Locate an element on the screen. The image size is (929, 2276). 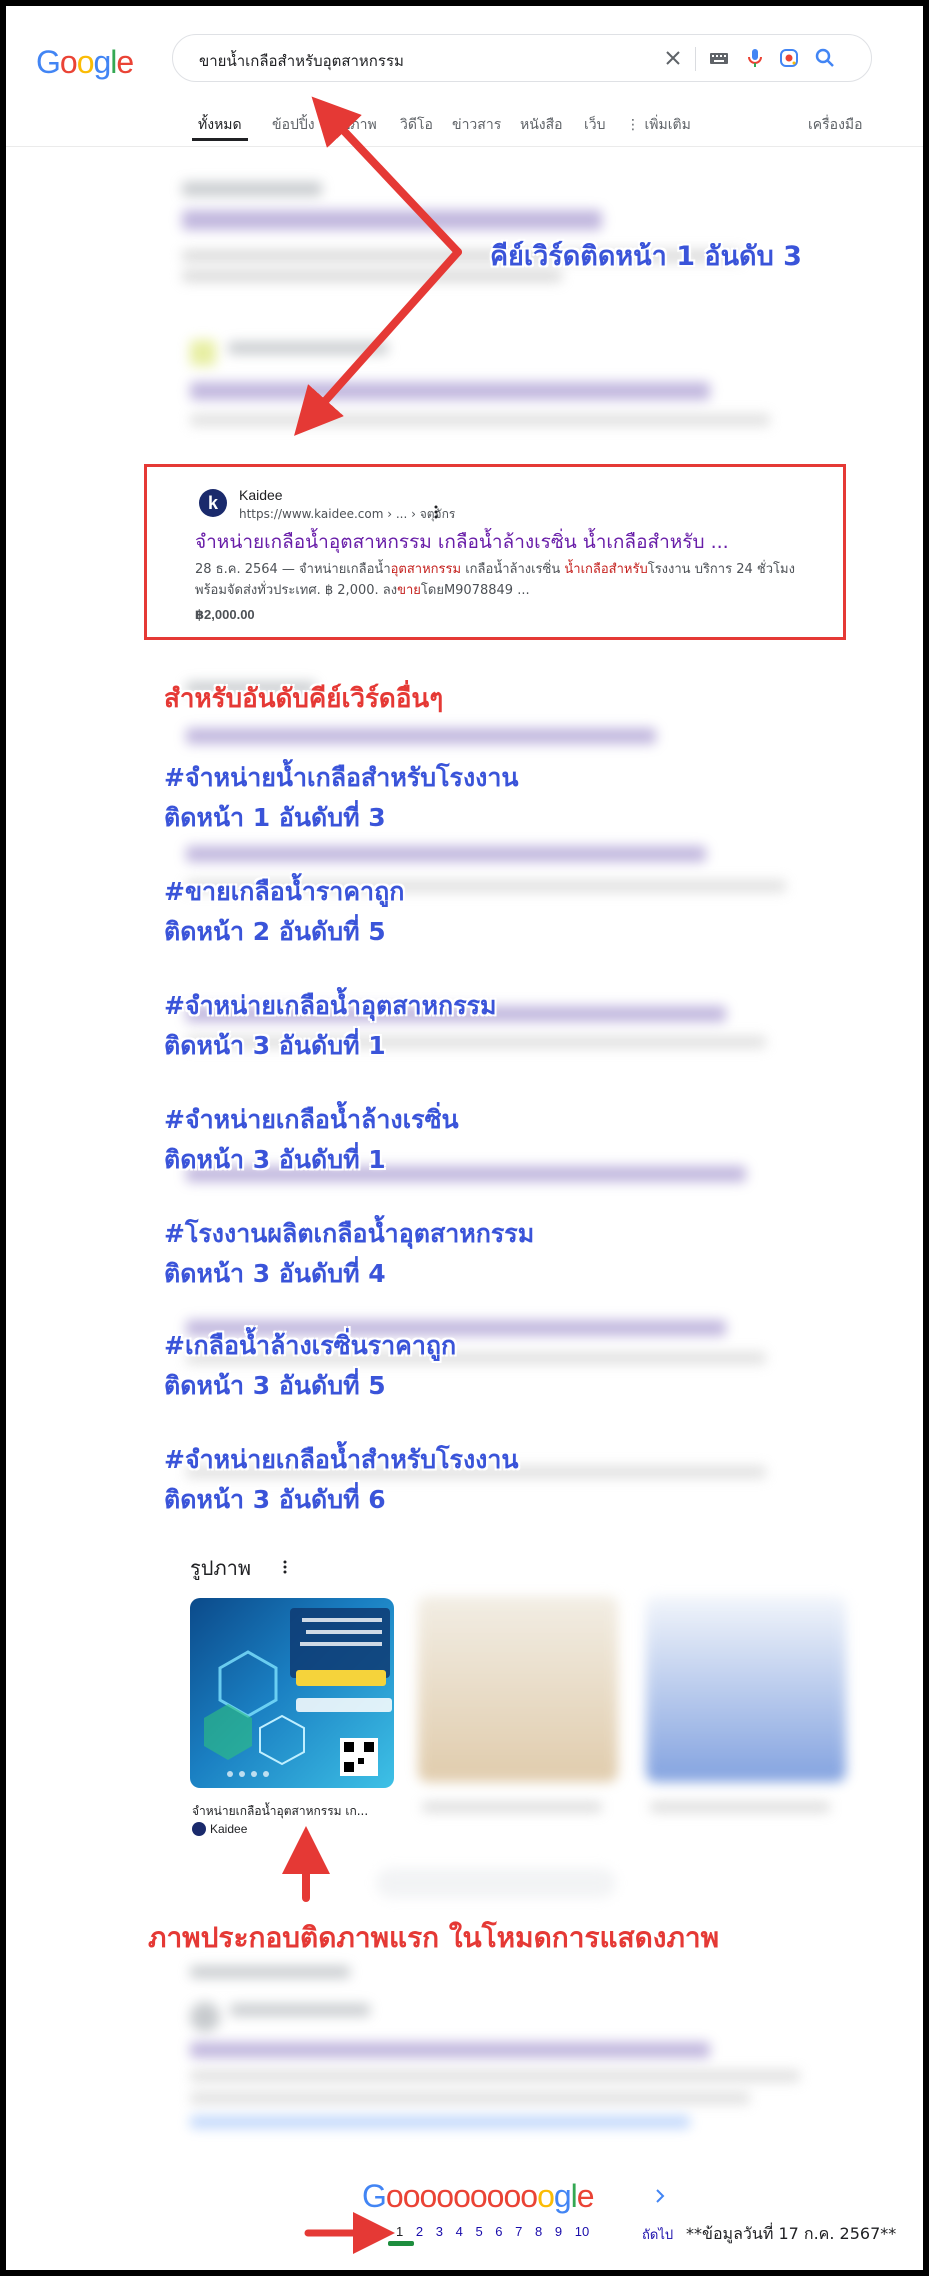
kaidee-favicon-icon: k is located at coordinates (213, 503).